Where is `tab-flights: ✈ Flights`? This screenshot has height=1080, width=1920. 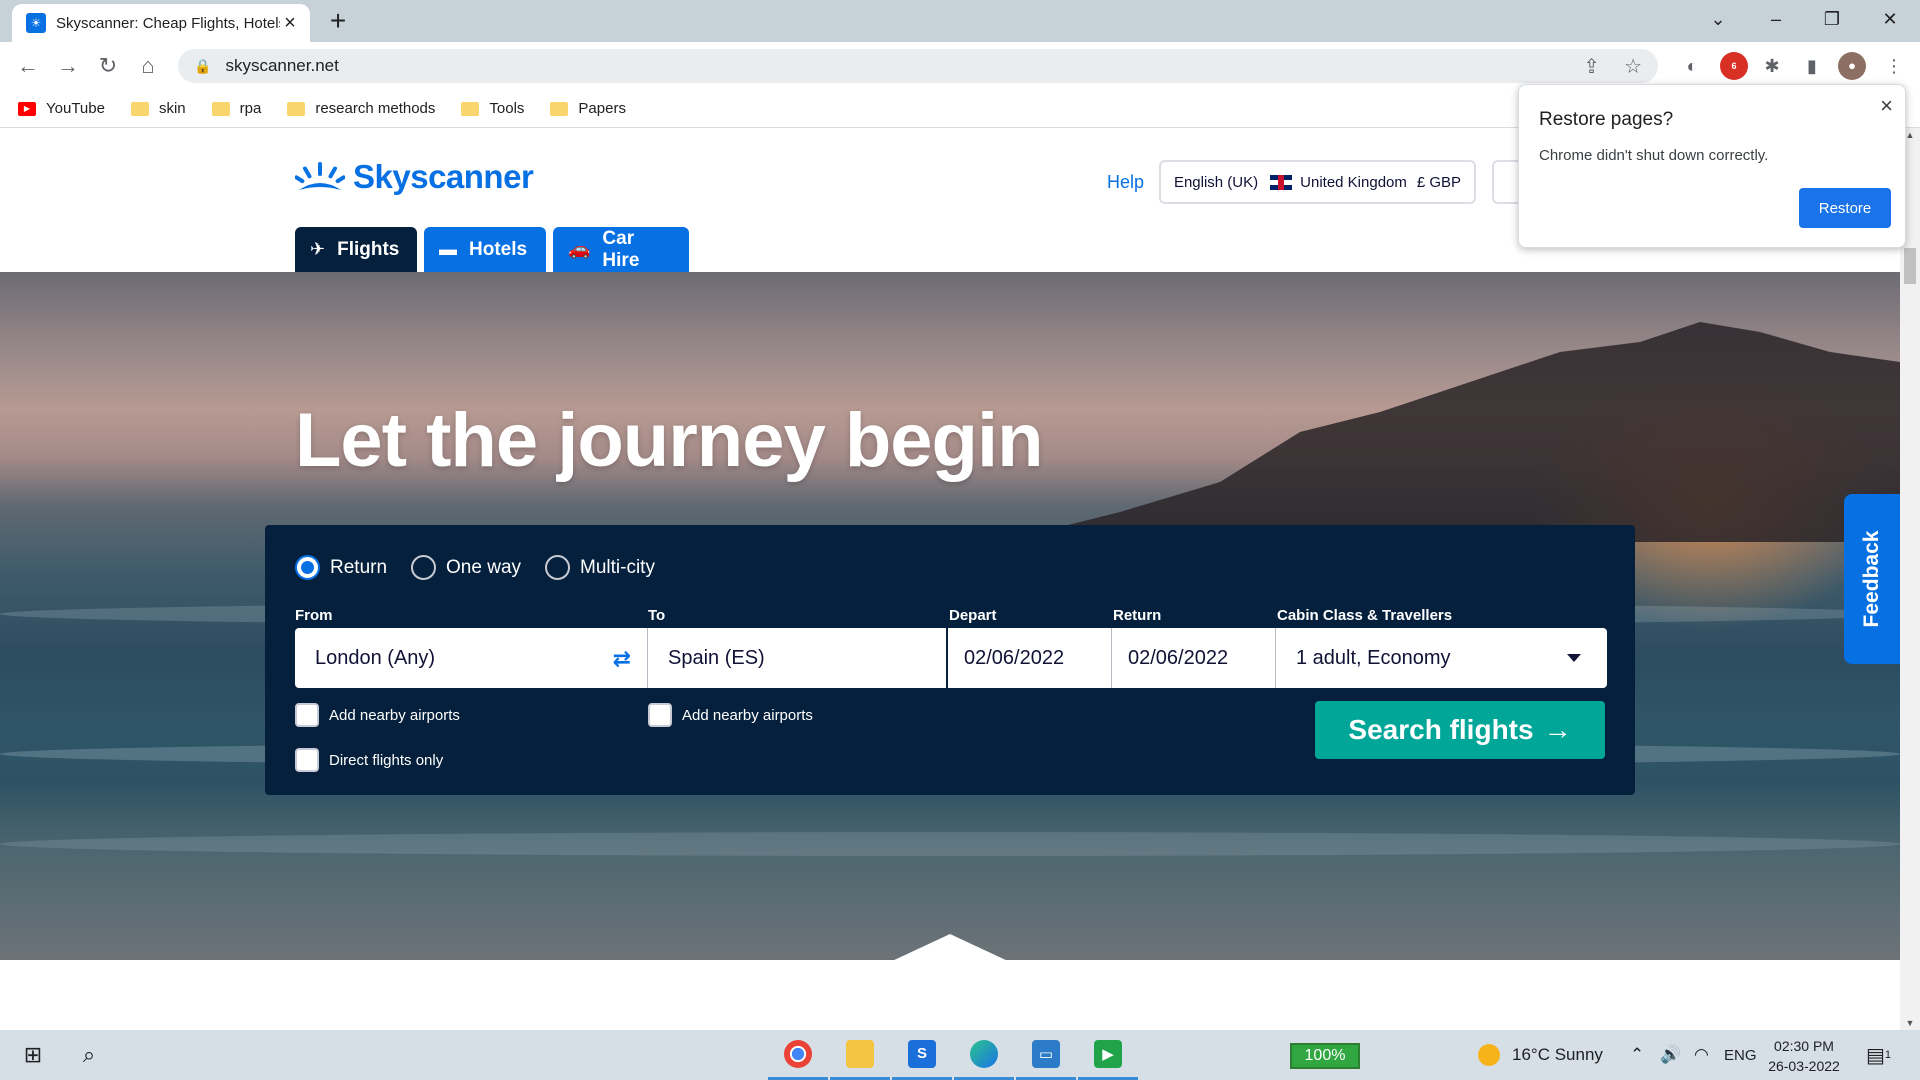 tab-flights: ✈ Flights is located at coordinates (356, 249).